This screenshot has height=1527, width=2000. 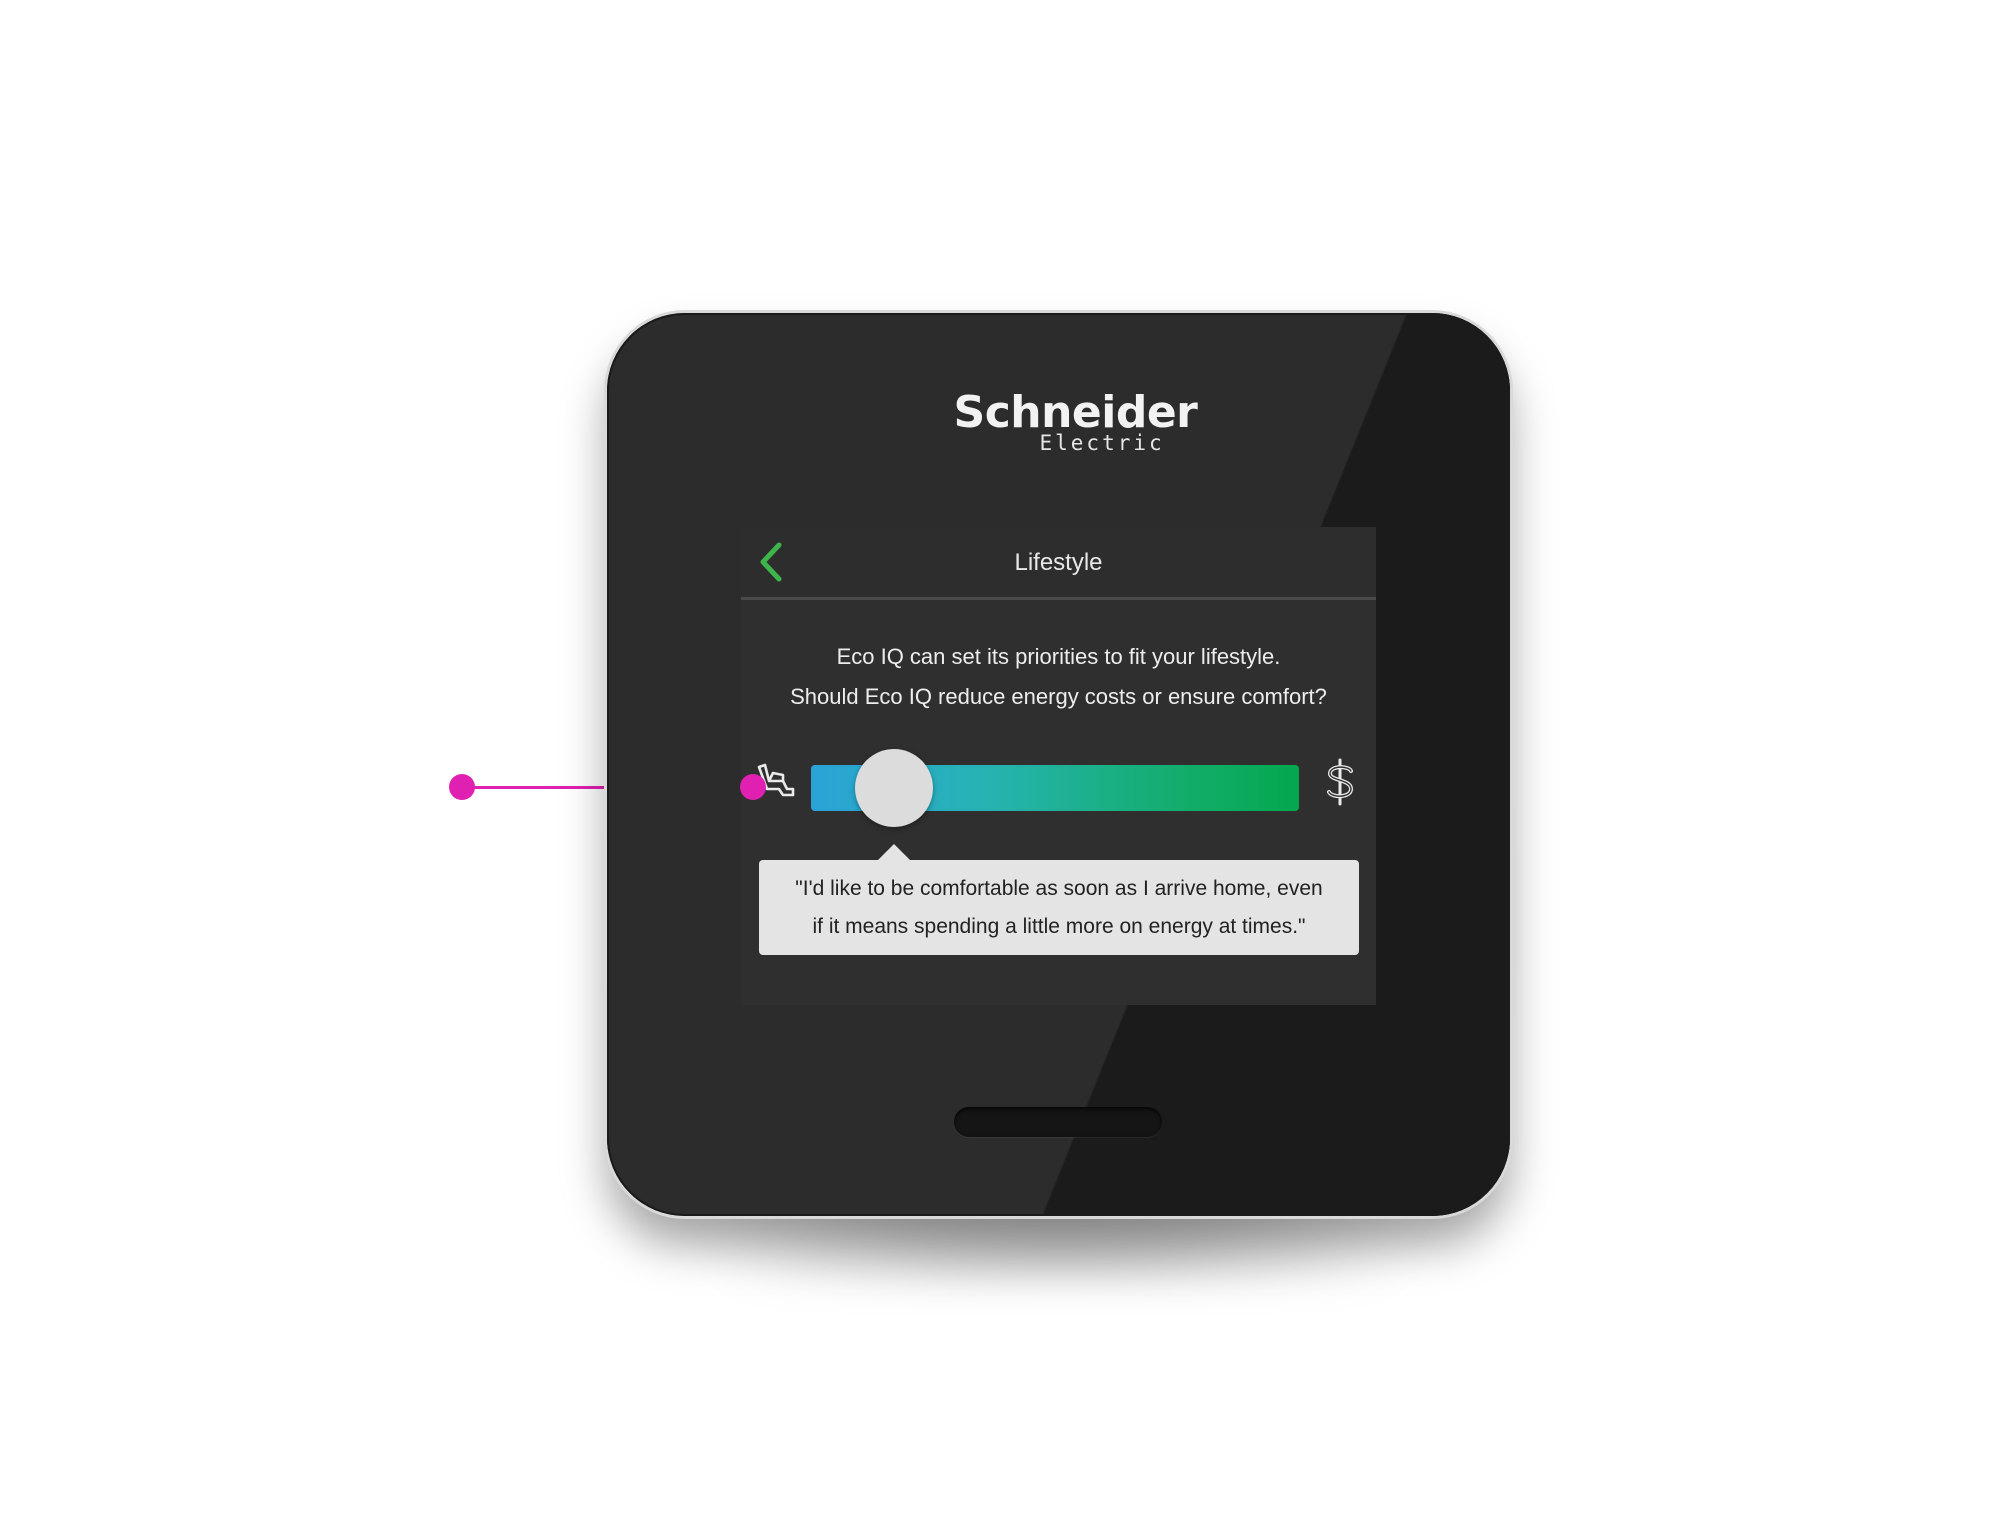 I want to click on screen-header: Lifestyle, so click(x=1058, y=563).